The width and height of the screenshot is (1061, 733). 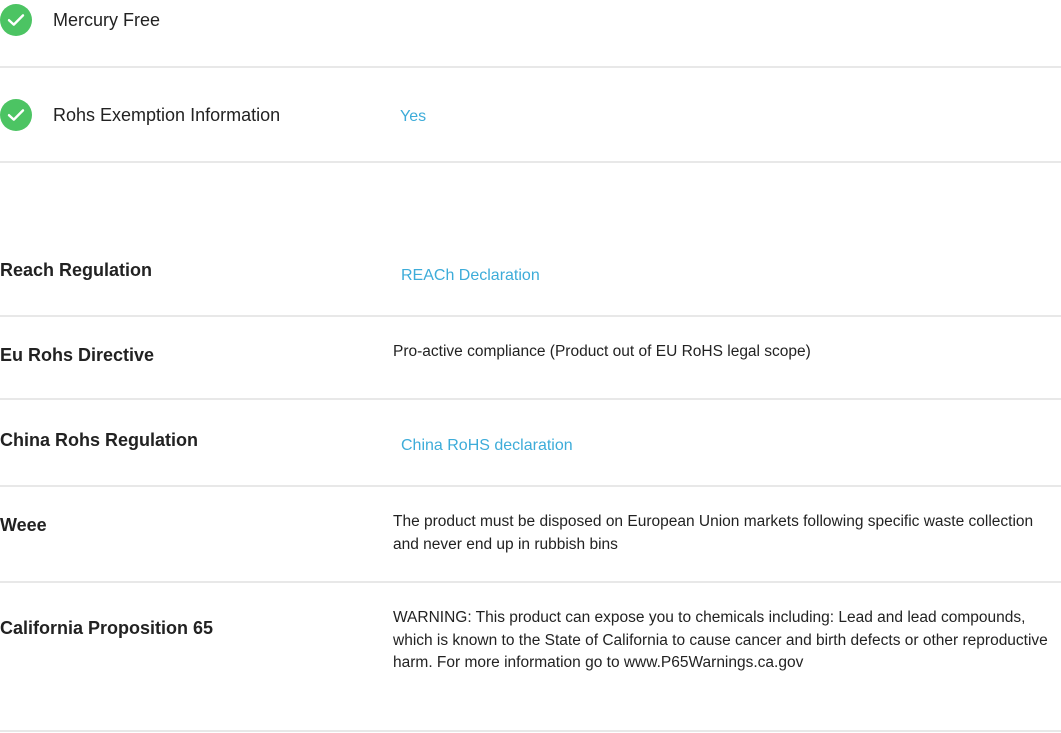 What do you see at coordinates (107, 20) in the screenshot?
I see `flag-label: Mercury Free` at bounding box center [107, 20].